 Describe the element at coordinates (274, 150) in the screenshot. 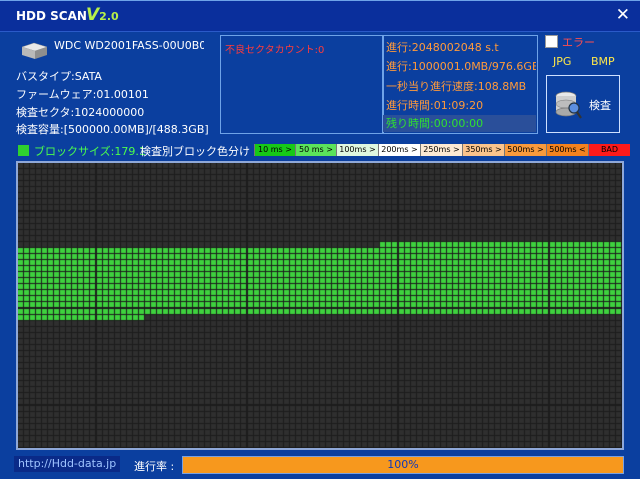

I see `legend-item: 10 ms >` at that location.